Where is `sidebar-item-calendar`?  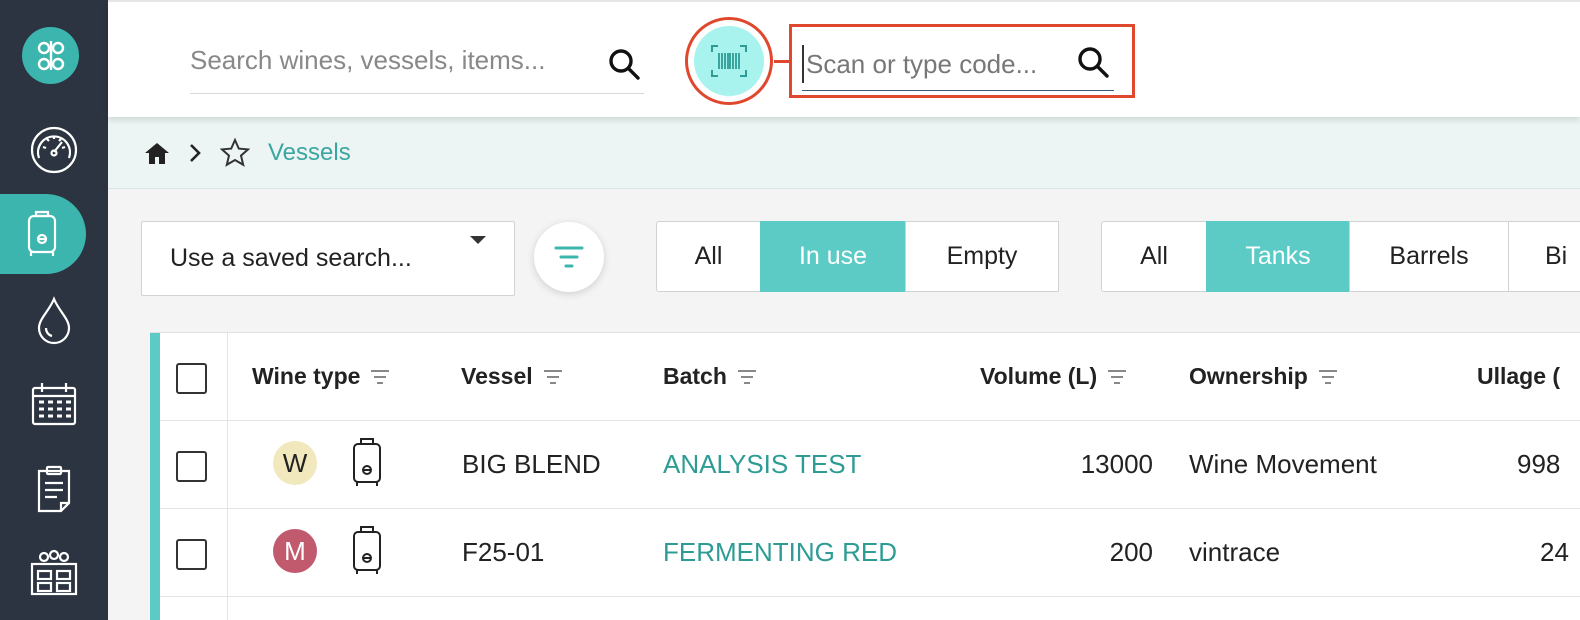
sidebar-item-calendar is located at coordinates (54, 404).